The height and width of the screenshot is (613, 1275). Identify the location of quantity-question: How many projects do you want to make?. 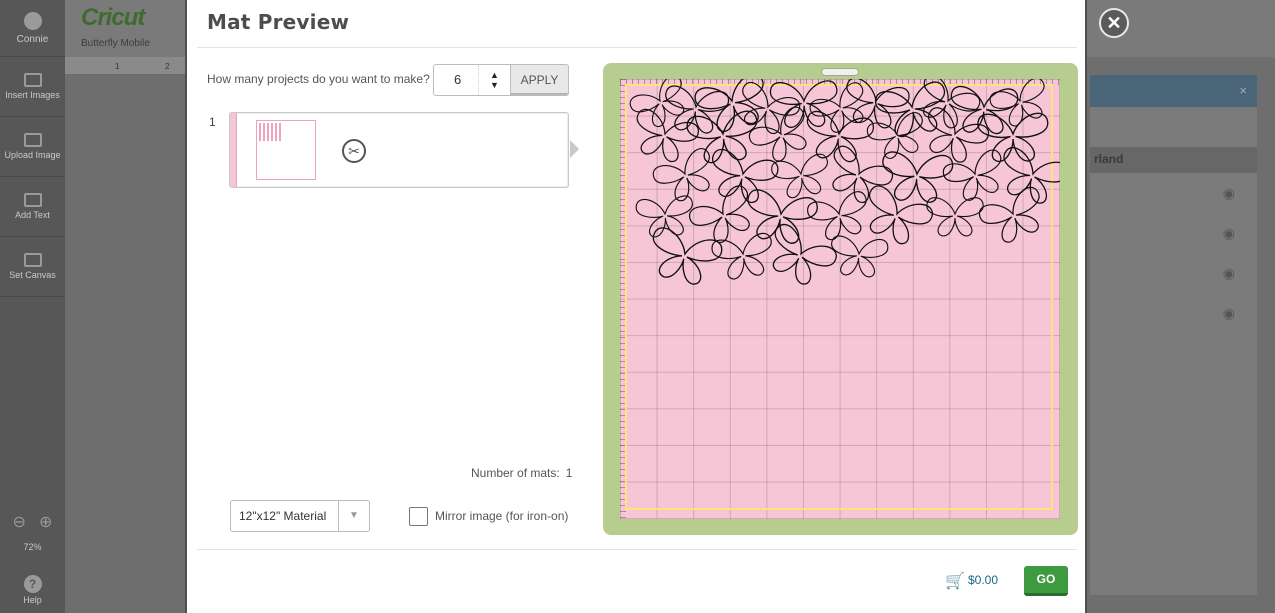
(318, 79).